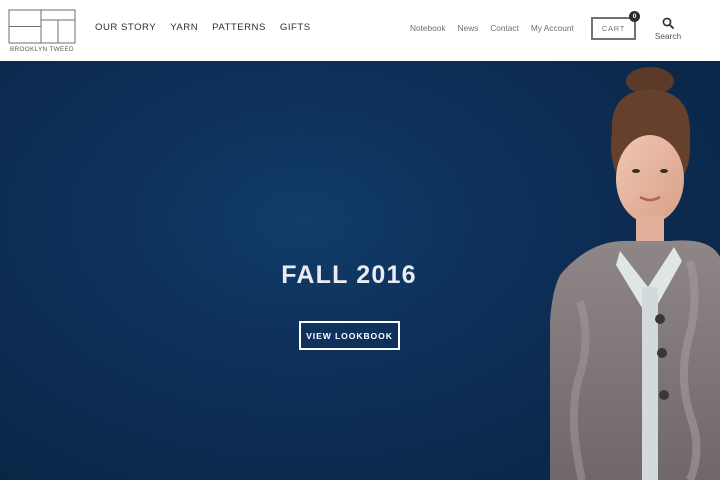 The image size is (720, 480). Describe the element at coordinates (42, 26) in the screenshot. I see `logo-mark-icon` at that location.